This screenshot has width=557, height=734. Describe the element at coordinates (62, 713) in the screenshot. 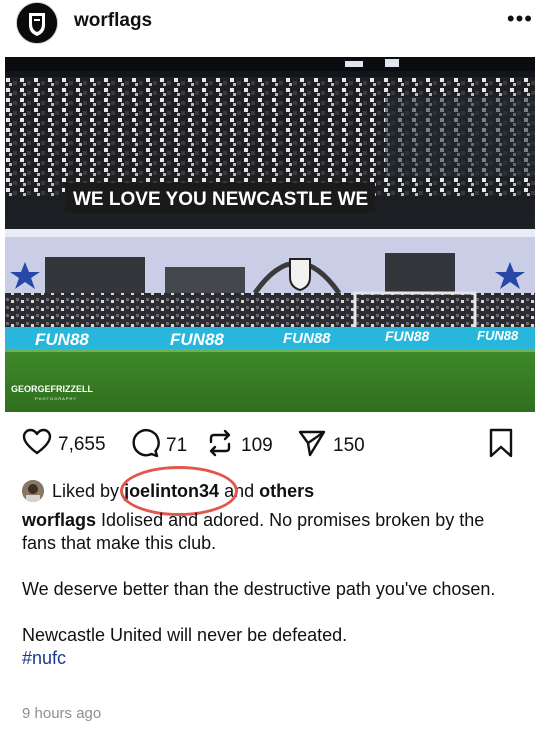

I see `post-timestamp: 9 hours ago` at that location.